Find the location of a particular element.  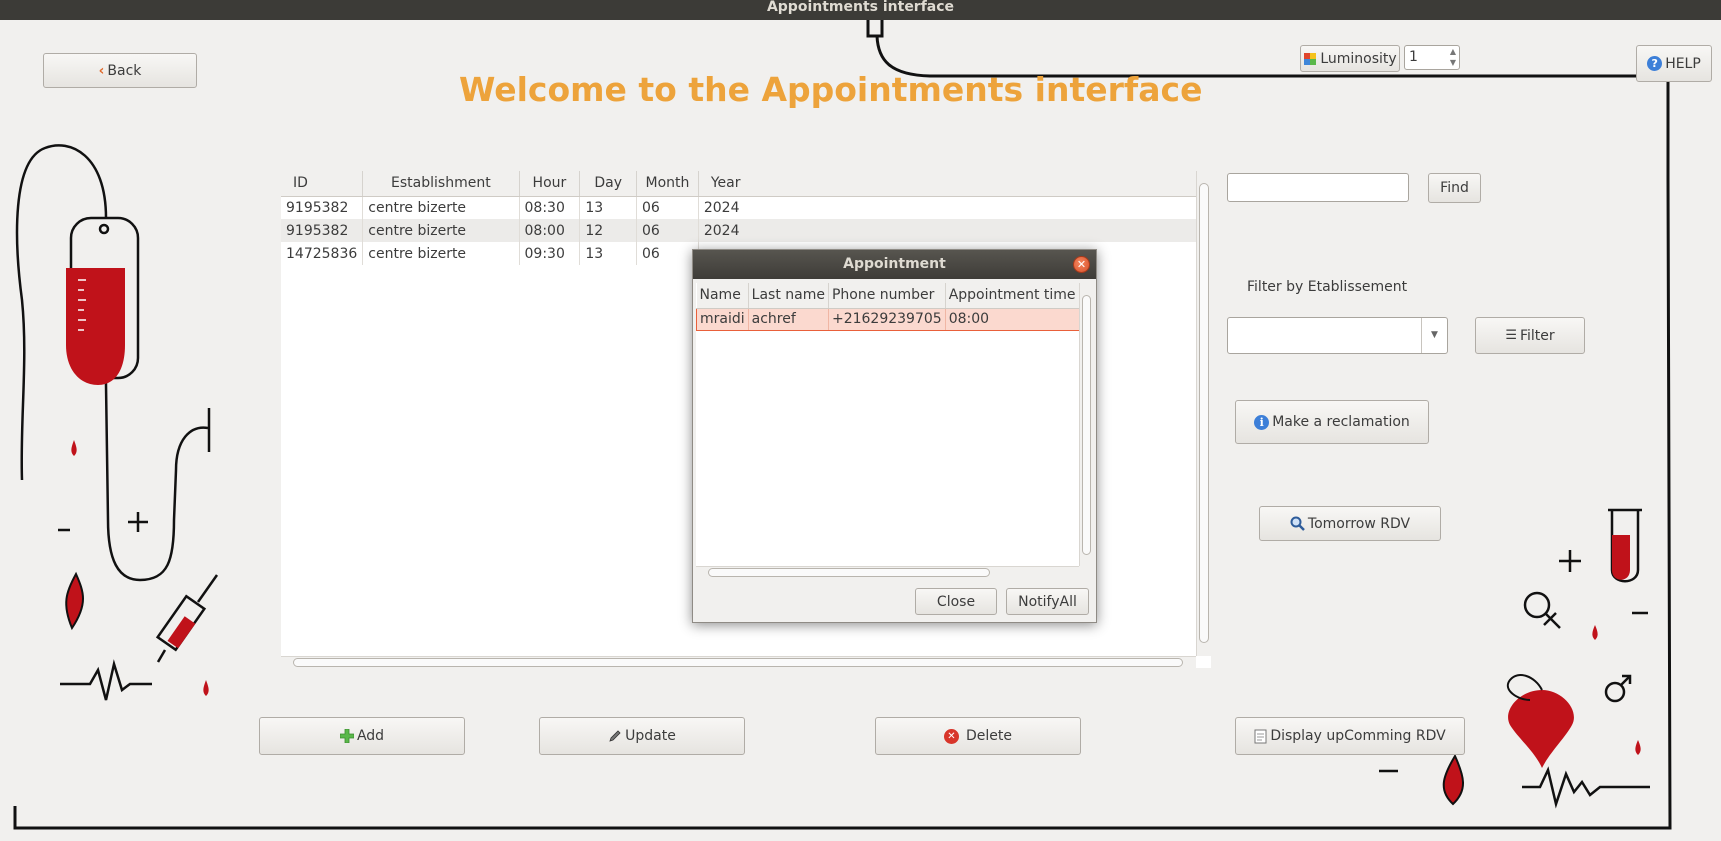

dialog-horizontal-scrollbar is located at coordinates (887, 572).